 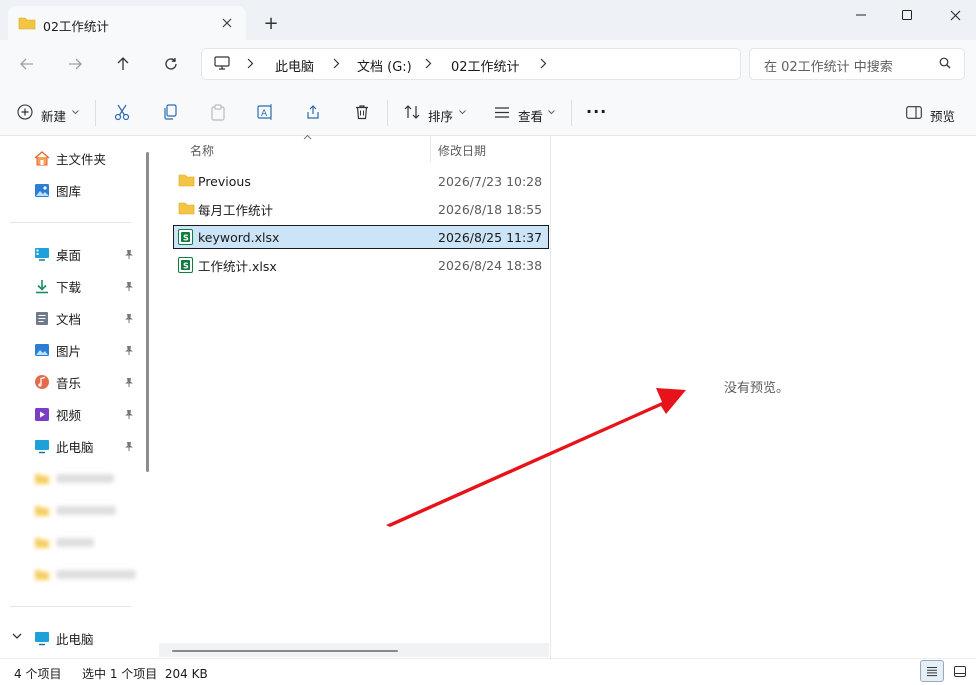 What do you see at coordinates (361, 209) in the screenshot?
I see `file-row-monthly: 每月工作统计 2026/8/18 18:55` at bounding box center [361, 209].